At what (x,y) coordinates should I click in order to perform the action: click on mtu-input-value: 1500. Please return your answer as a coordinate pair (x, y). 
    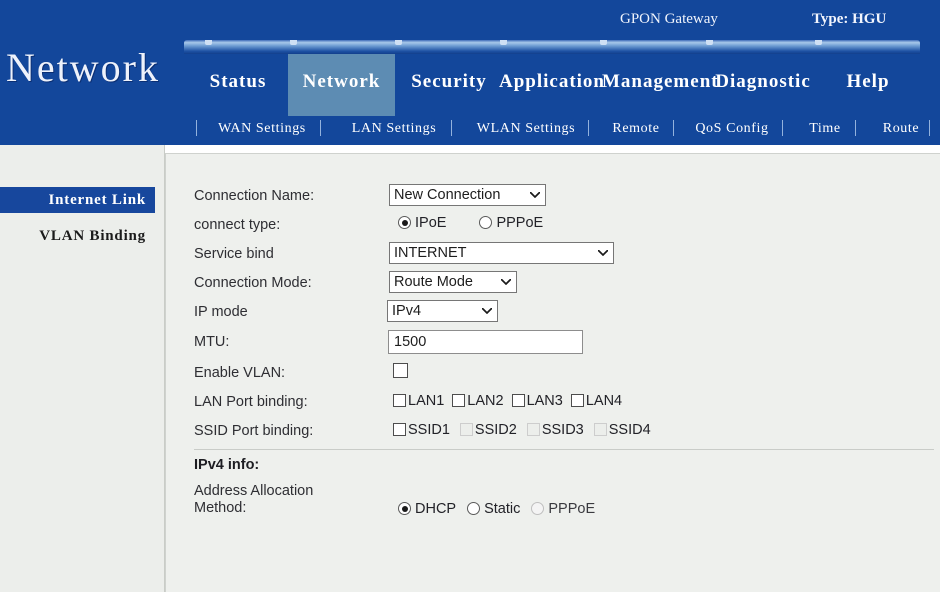
    Looking at the image, I should click on (410, 342).